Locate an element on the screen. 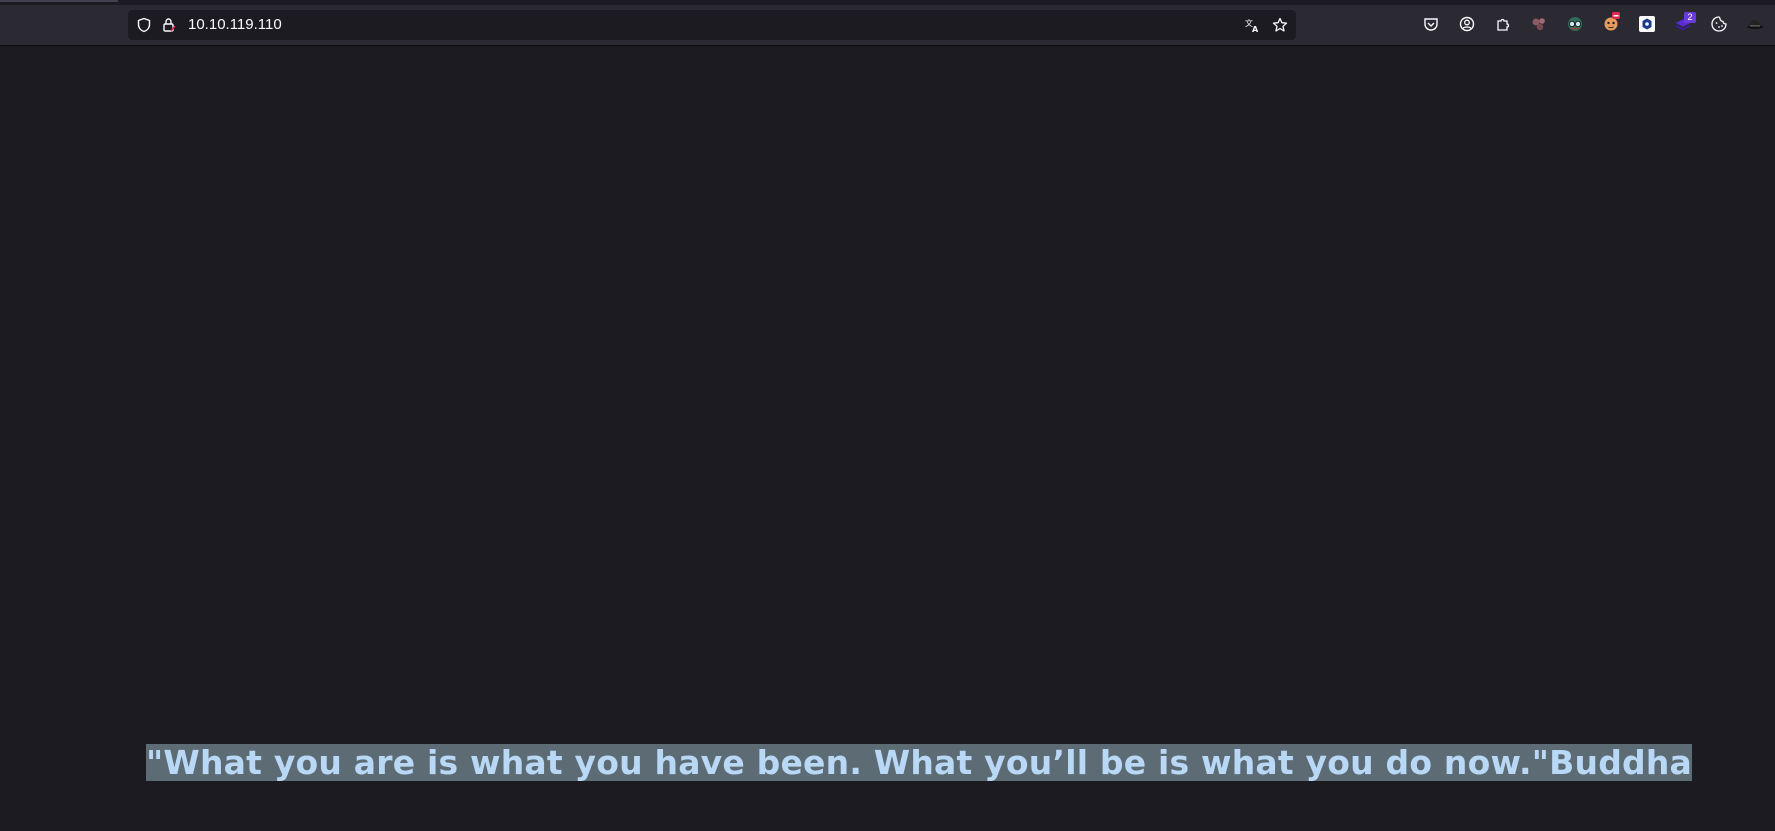 The image size is (1775, 831). svg-text: A is located at coordinates (1255, 29).